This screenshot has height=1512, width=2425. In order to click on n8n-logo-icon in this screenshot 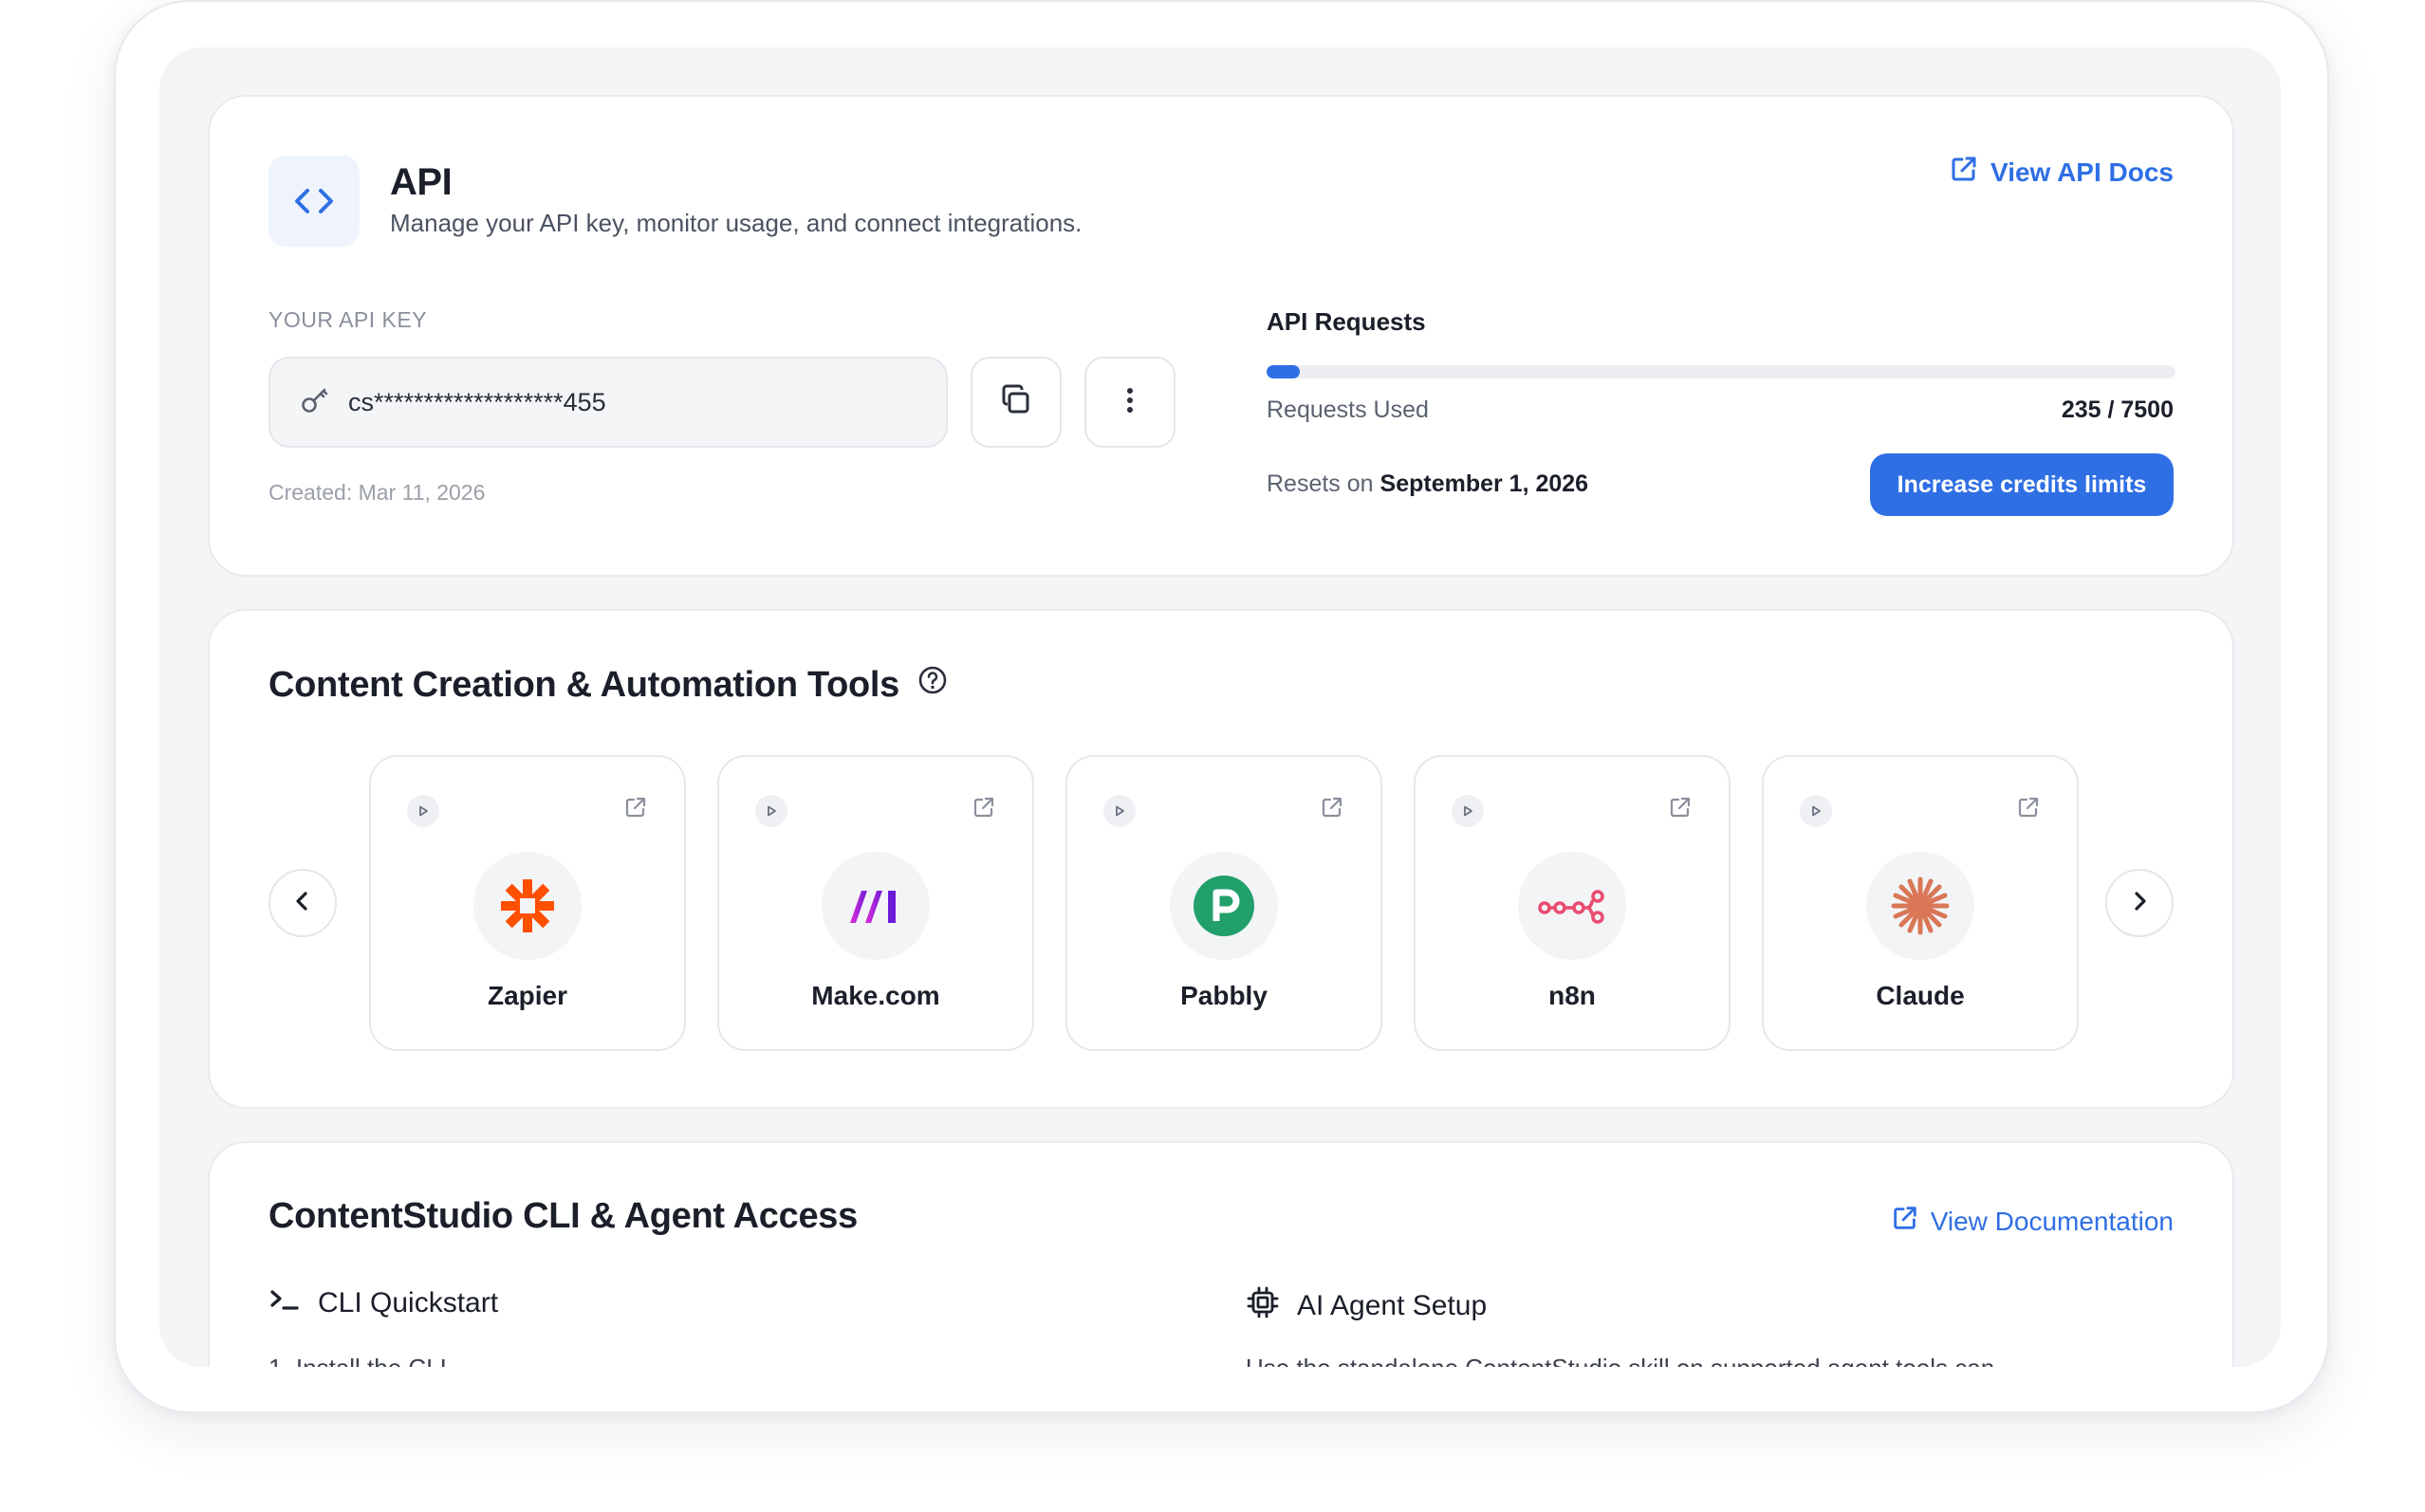, I will do `click(1572, 906)`.